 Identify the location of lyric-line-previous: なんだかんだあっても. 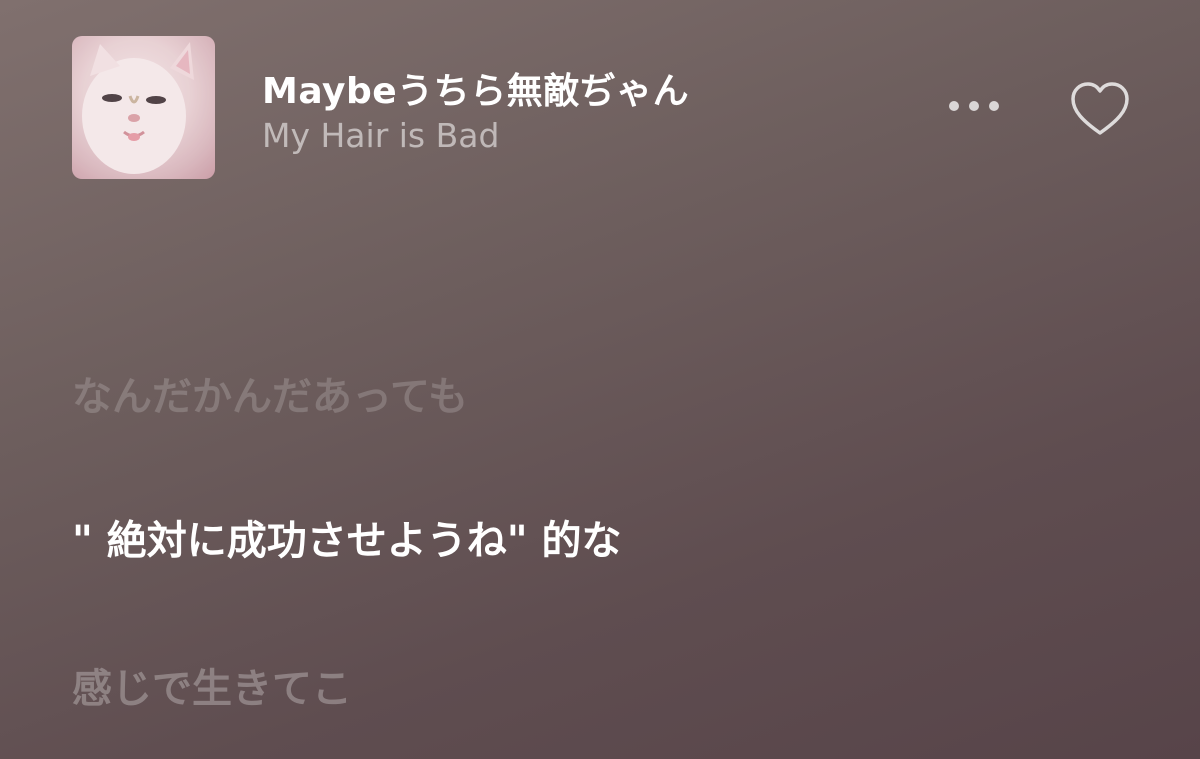
(270, 393).